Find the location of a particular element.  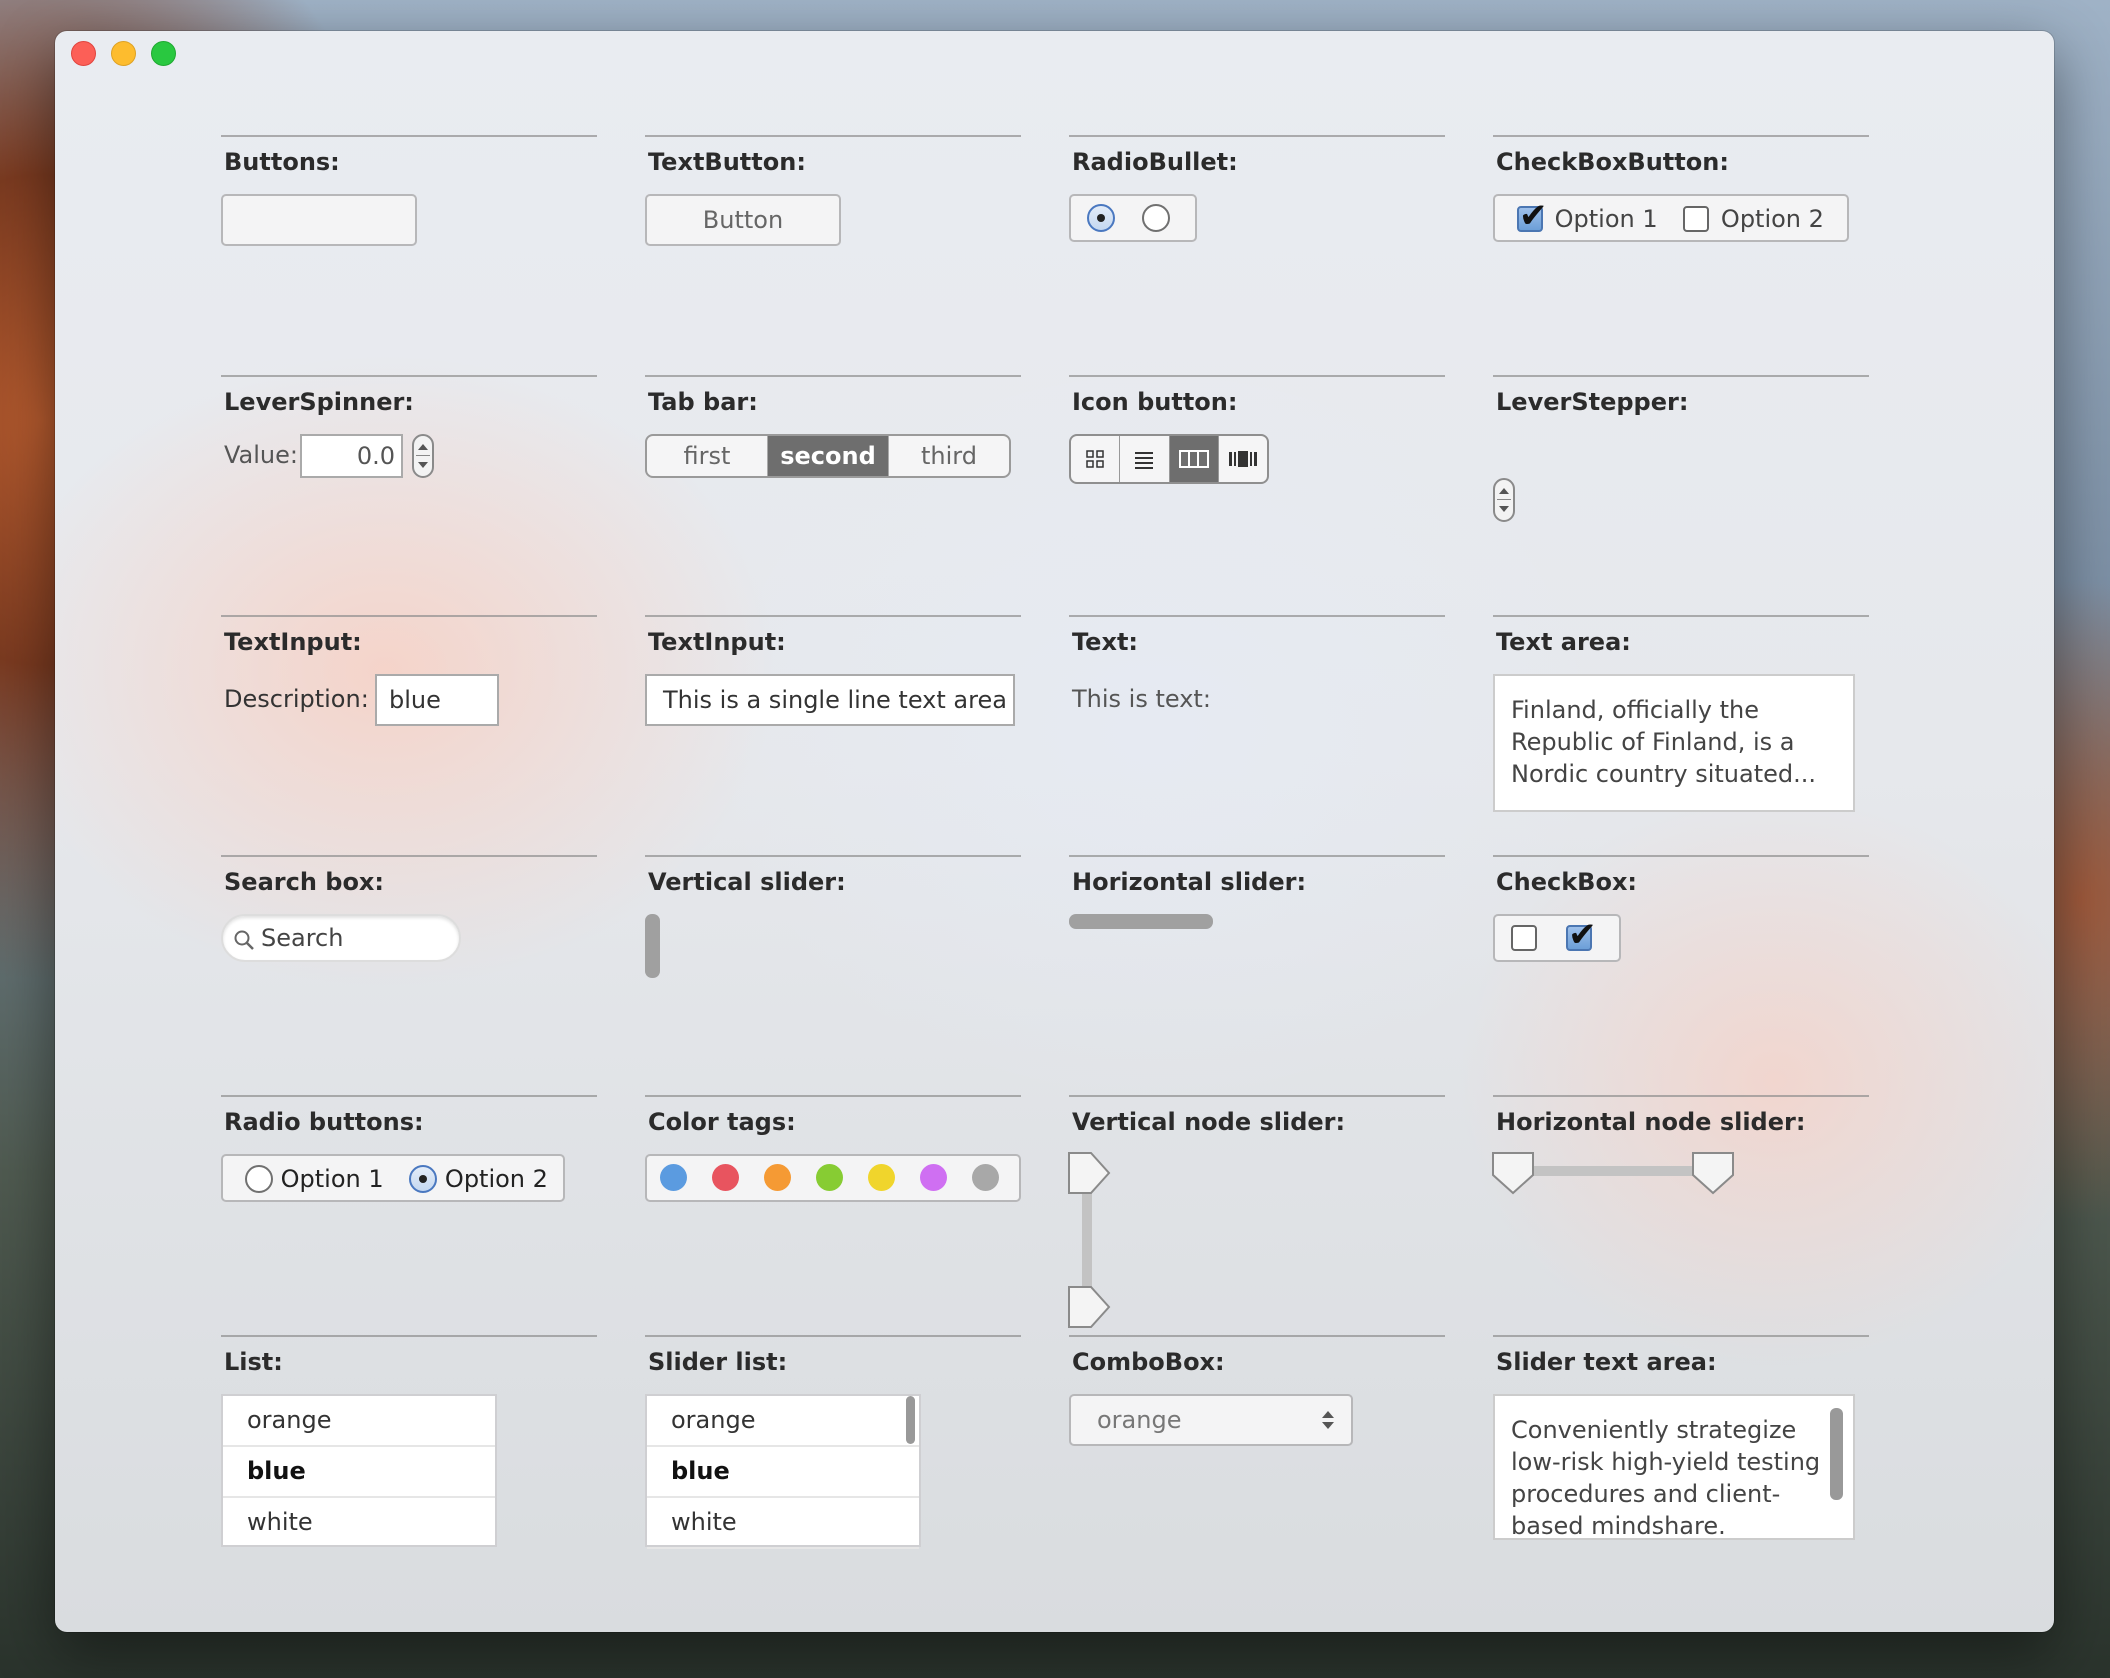

spinner-value-field: 0.0 is located at coordinates (351, 456).